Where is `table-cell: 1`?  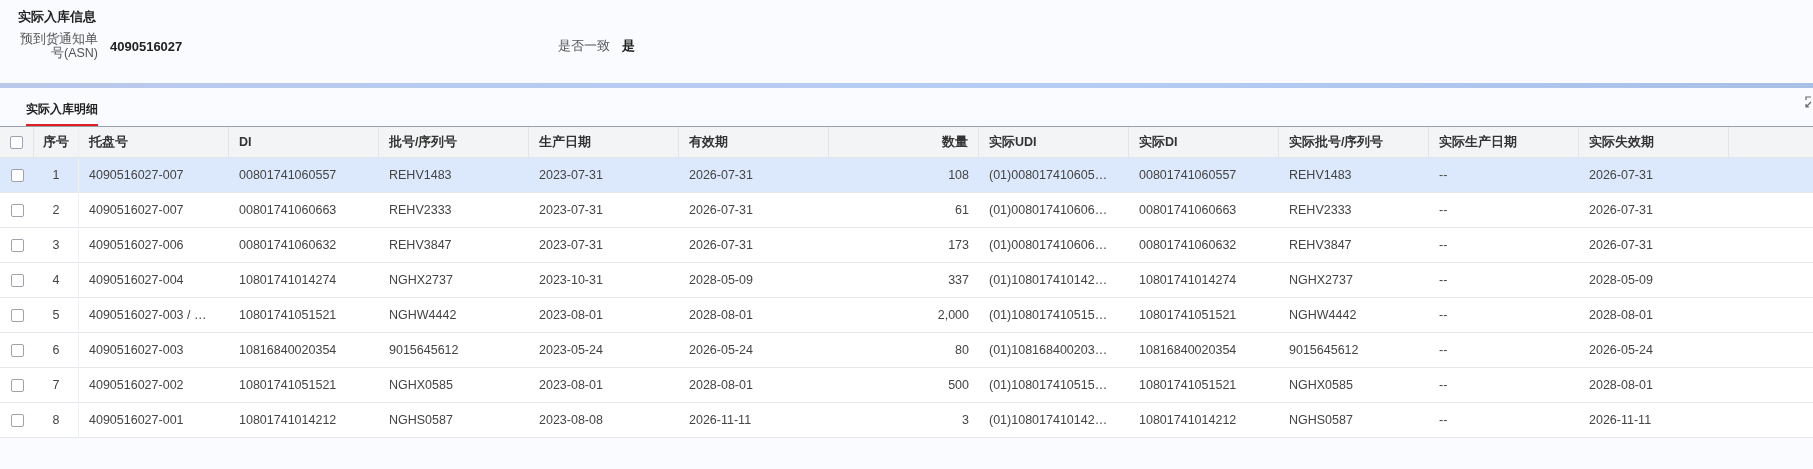
table-cell: 1 is located at coordinates (56, 175).